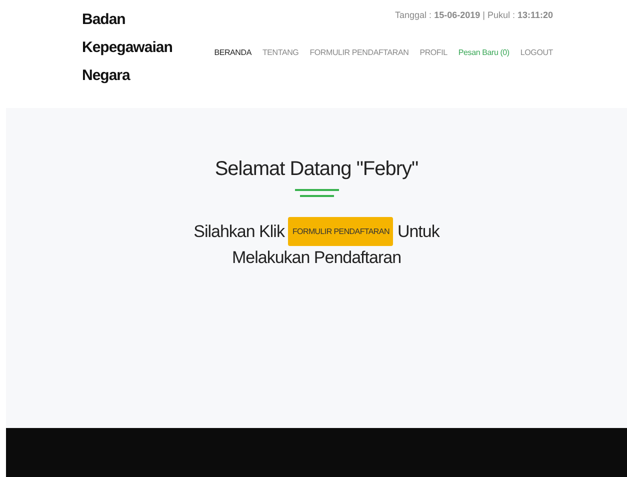  What do you see at coordinates (359, 52) in the screenshot?
I see `nav-link: FORMULIR PENDAFTARAN` at bounding box center [359, 52].